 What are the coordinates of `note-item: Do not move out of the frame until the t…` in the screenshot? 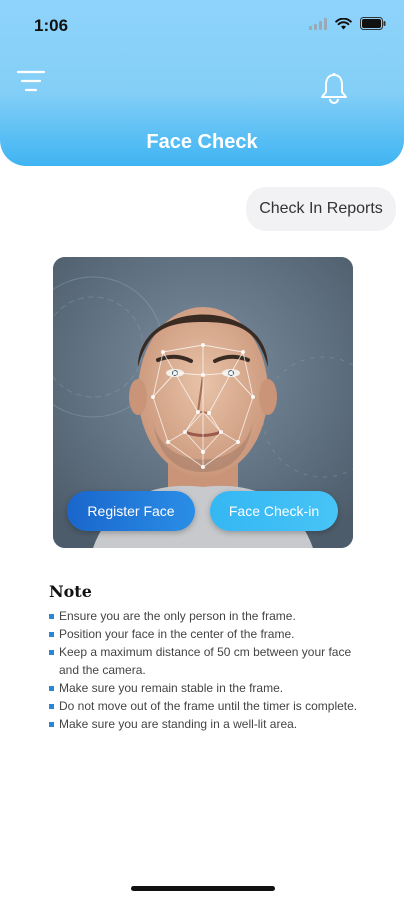 It's located at (209, 707).